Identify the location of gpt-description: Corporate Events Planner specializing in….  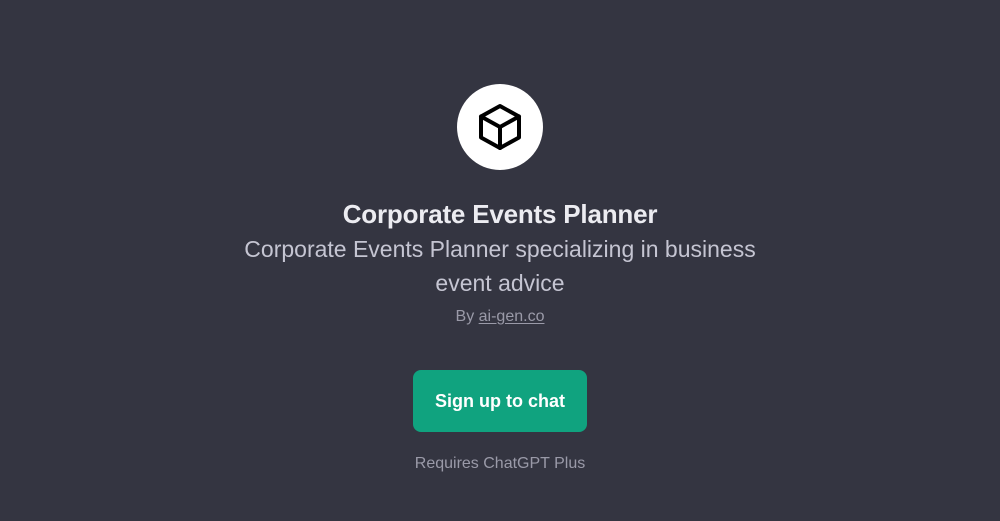
(500, 266).